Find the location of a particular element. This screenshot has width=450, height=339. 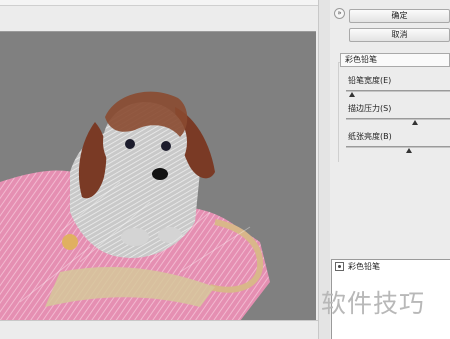

paper-brightness-thumb is located at coordinates (409, 150).